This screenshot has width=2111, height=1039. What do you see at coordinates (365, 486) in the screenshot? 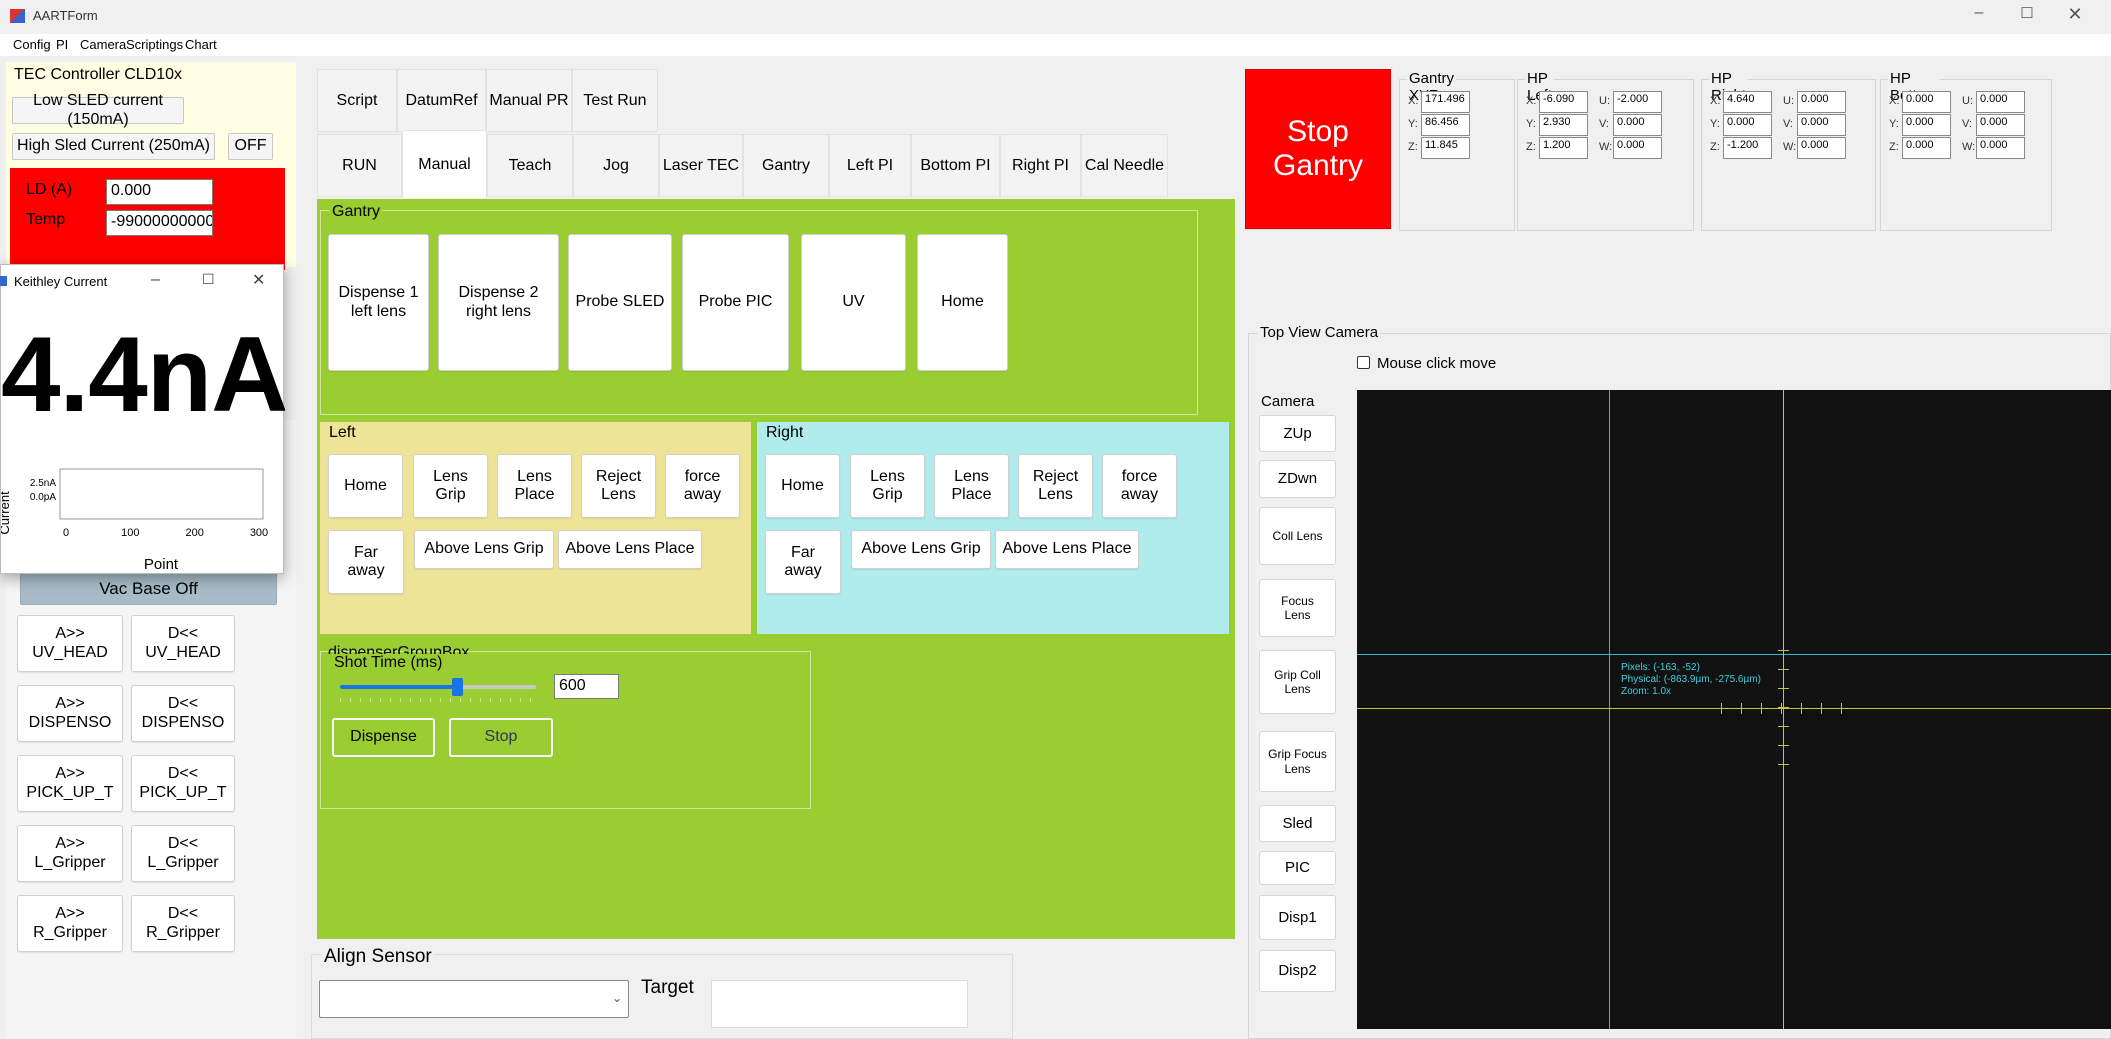
I see `left-home-button: Home` at bounding box center [365, 486].